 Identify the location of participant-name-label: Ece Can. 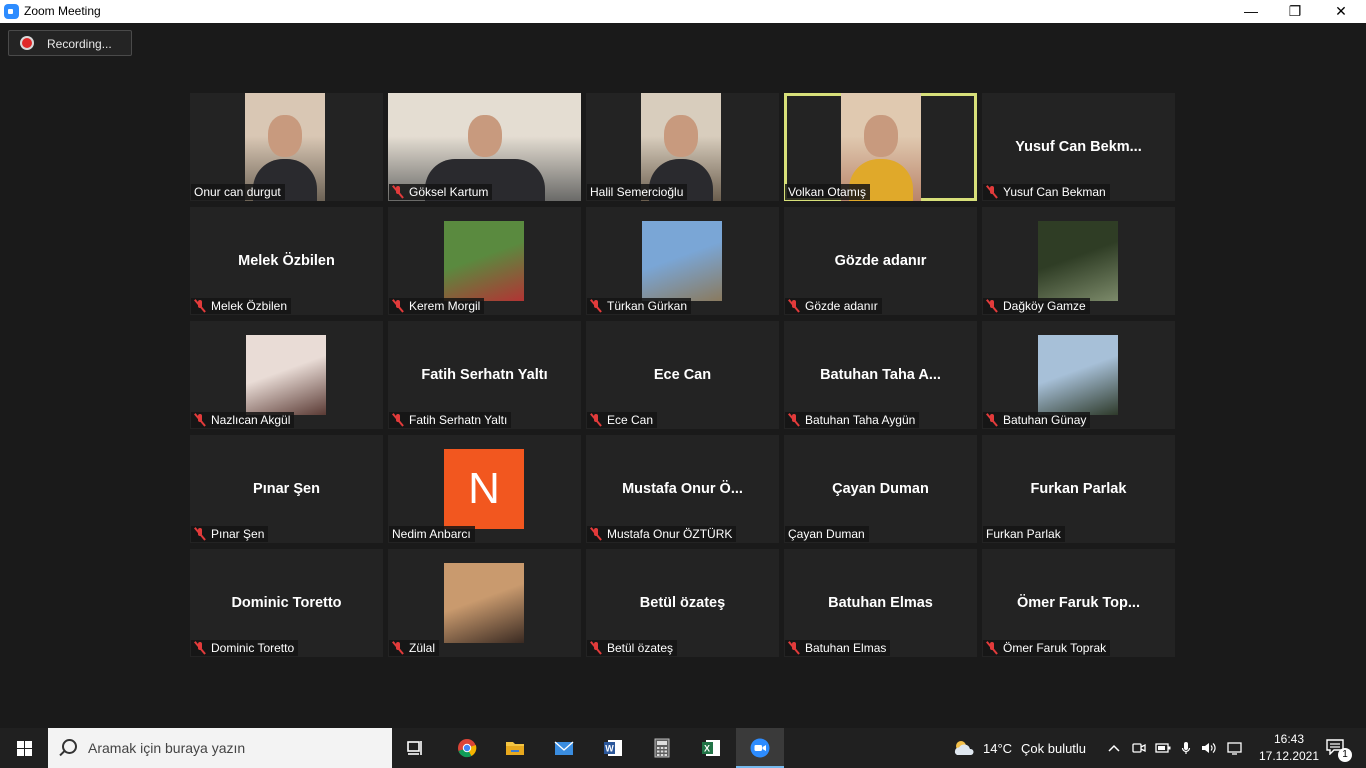
(622, 420).